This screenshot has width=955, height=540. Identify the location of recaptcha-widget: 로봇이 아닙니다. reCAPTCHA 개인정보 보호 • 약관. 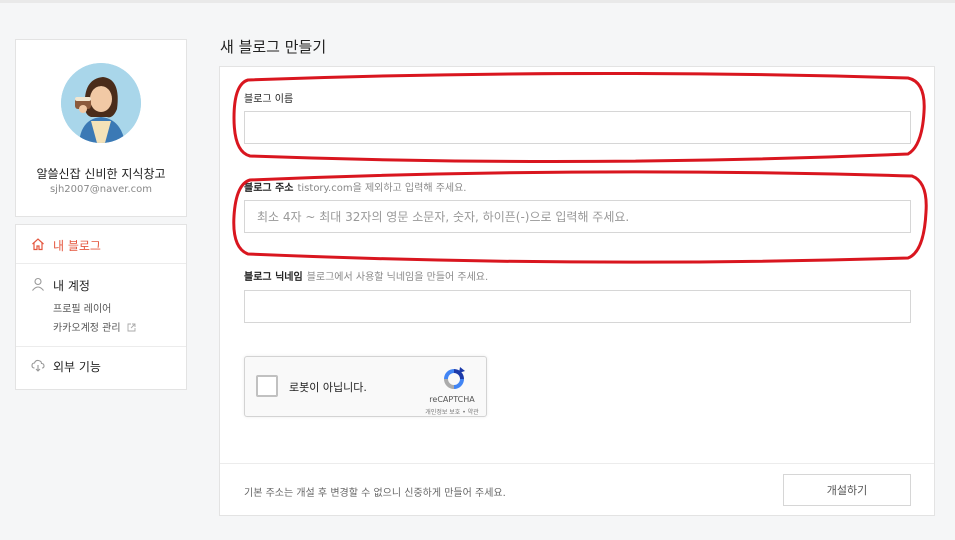
(365, 386).